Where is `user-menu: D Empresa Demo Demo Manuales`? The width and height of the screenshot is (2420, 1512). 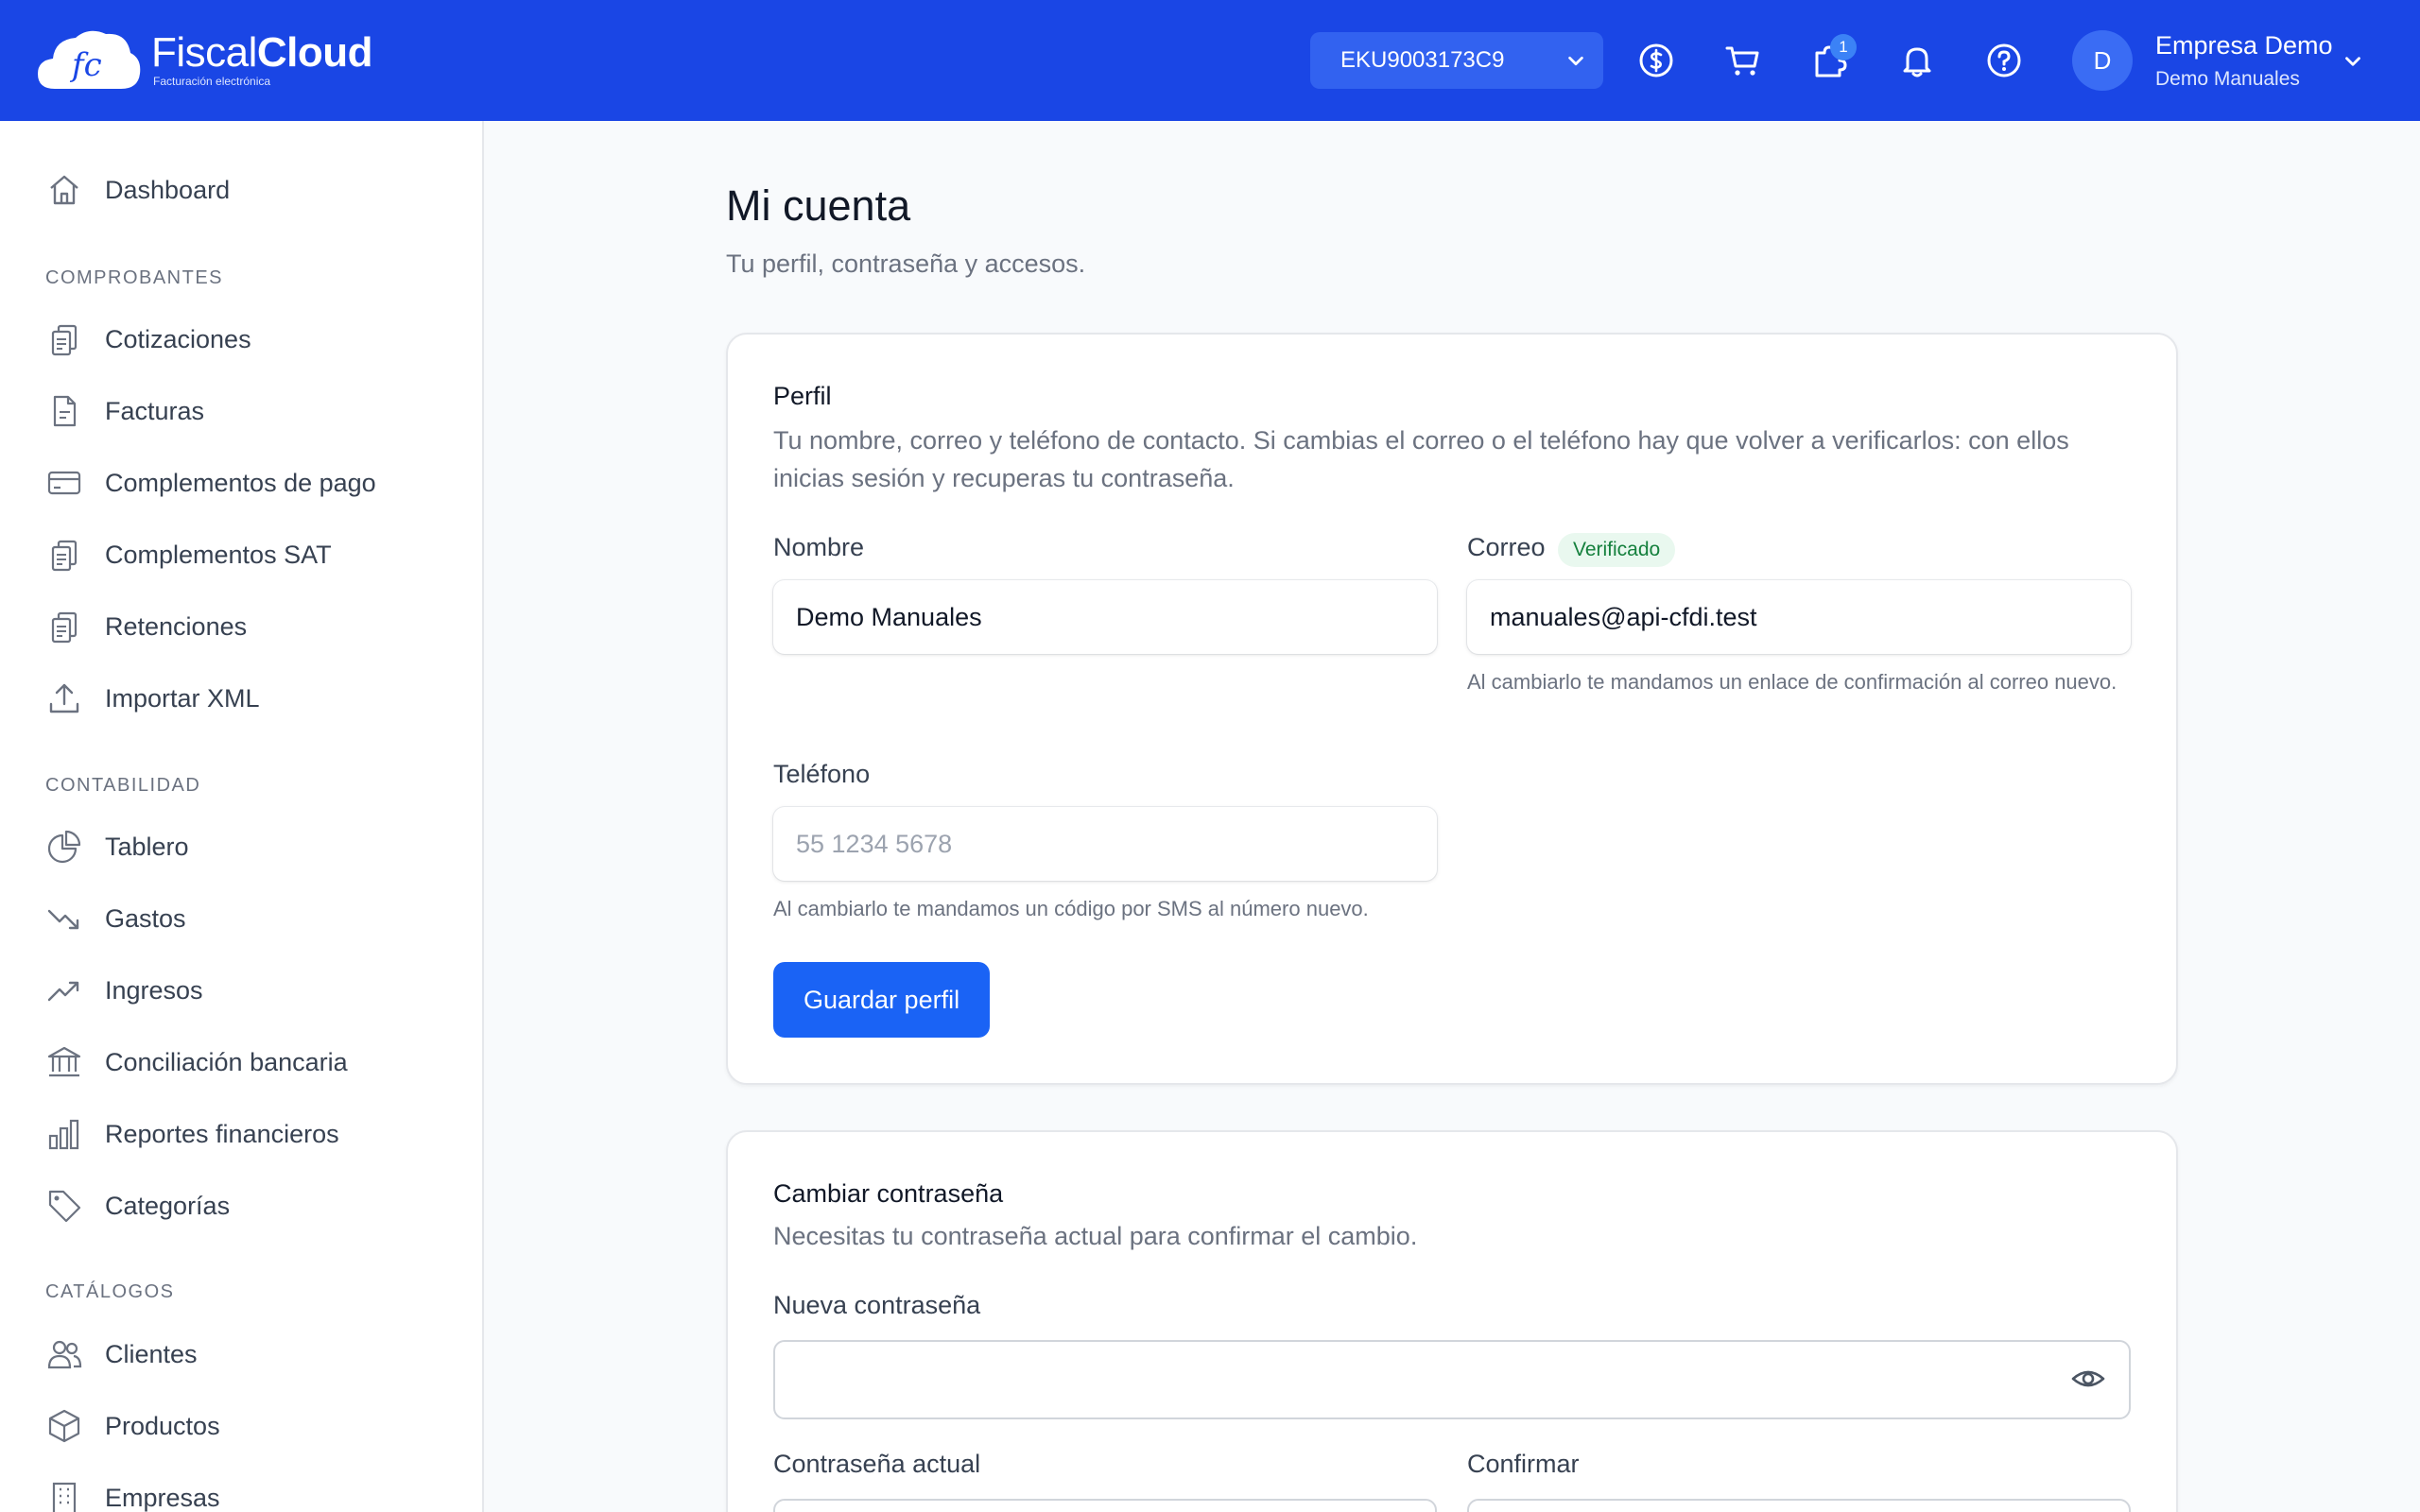 user-menu: D Empresa Demo Demo Manuales is located at coordinates (2202, 60).